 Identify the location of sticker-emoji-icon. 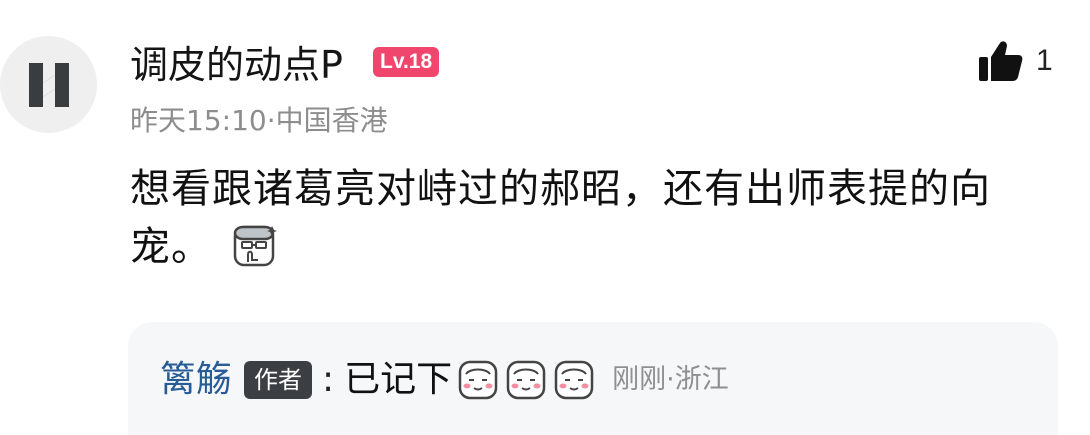
(255, 246).